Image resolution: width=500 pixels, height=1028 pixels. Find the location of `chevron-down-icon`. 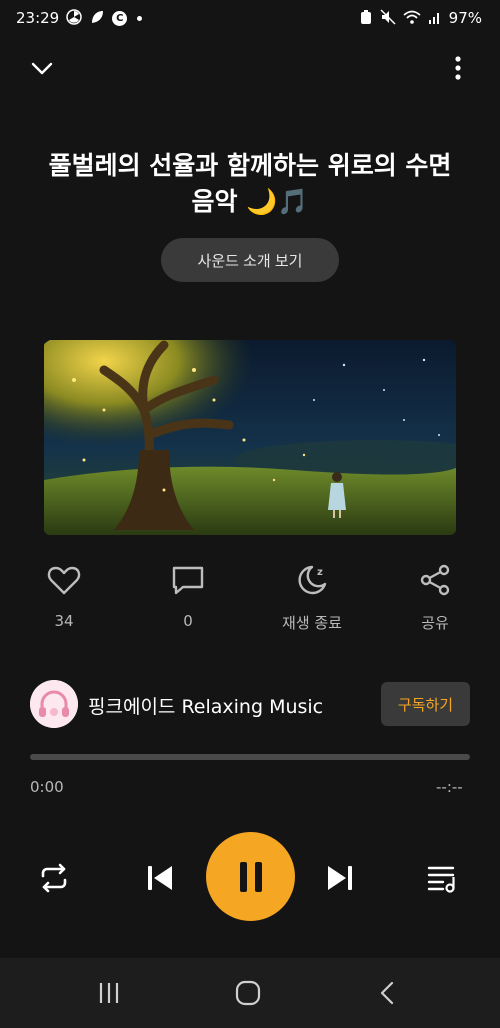

chevron-down-icon is located at coordinates (42, 68).